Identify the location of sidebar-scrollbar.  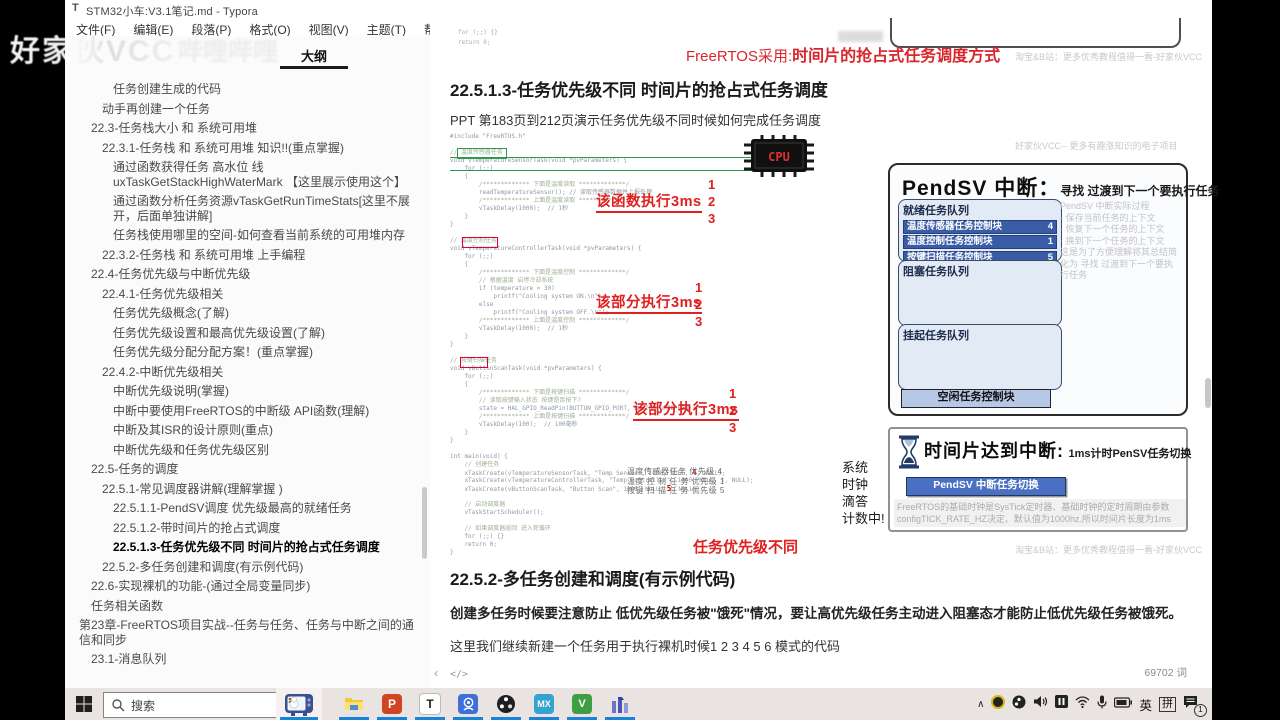
(424, 523).